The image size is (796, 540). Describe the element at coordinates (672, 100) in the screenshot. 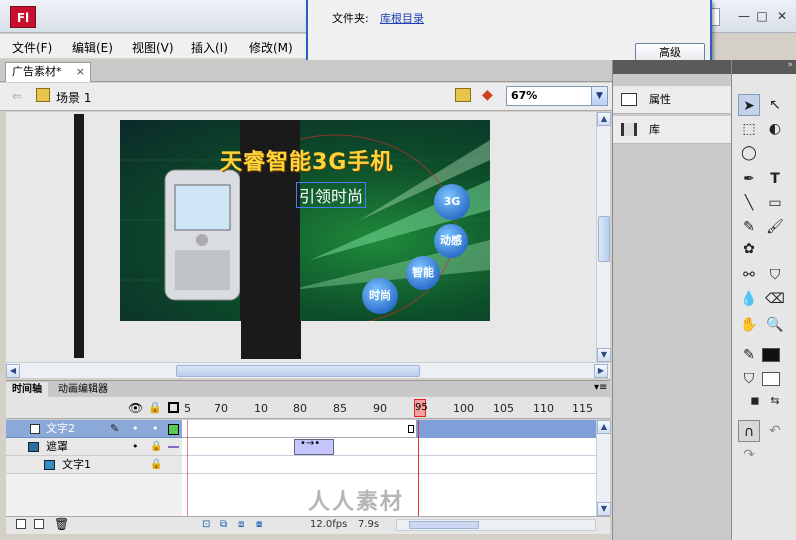

I see `properties-panel-button: 属性` at that location.